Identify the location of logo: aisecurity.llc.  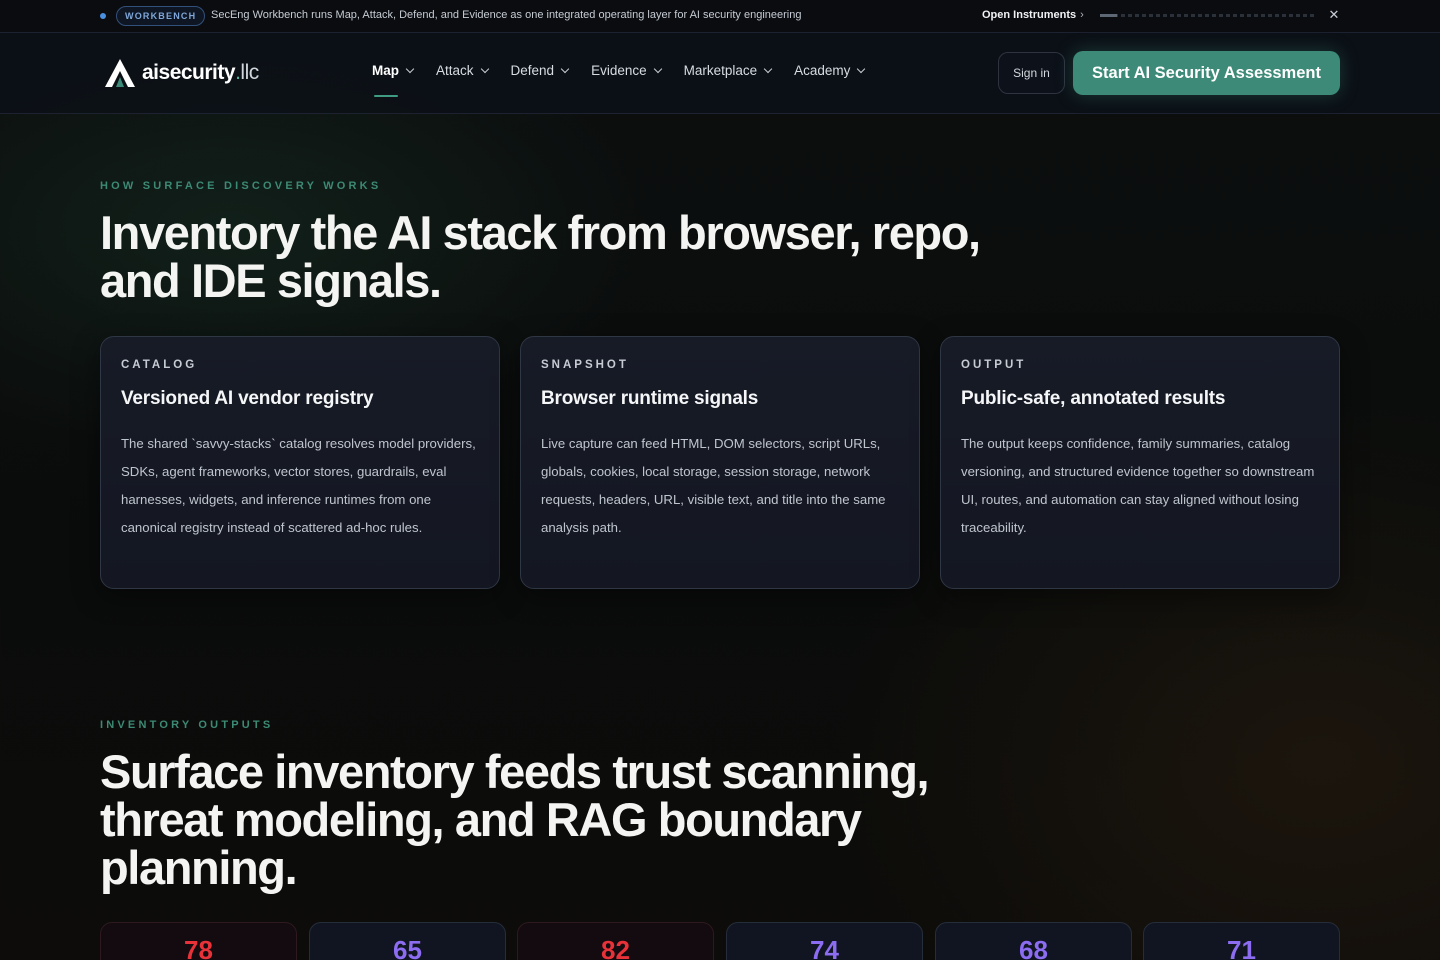
(181, 73).